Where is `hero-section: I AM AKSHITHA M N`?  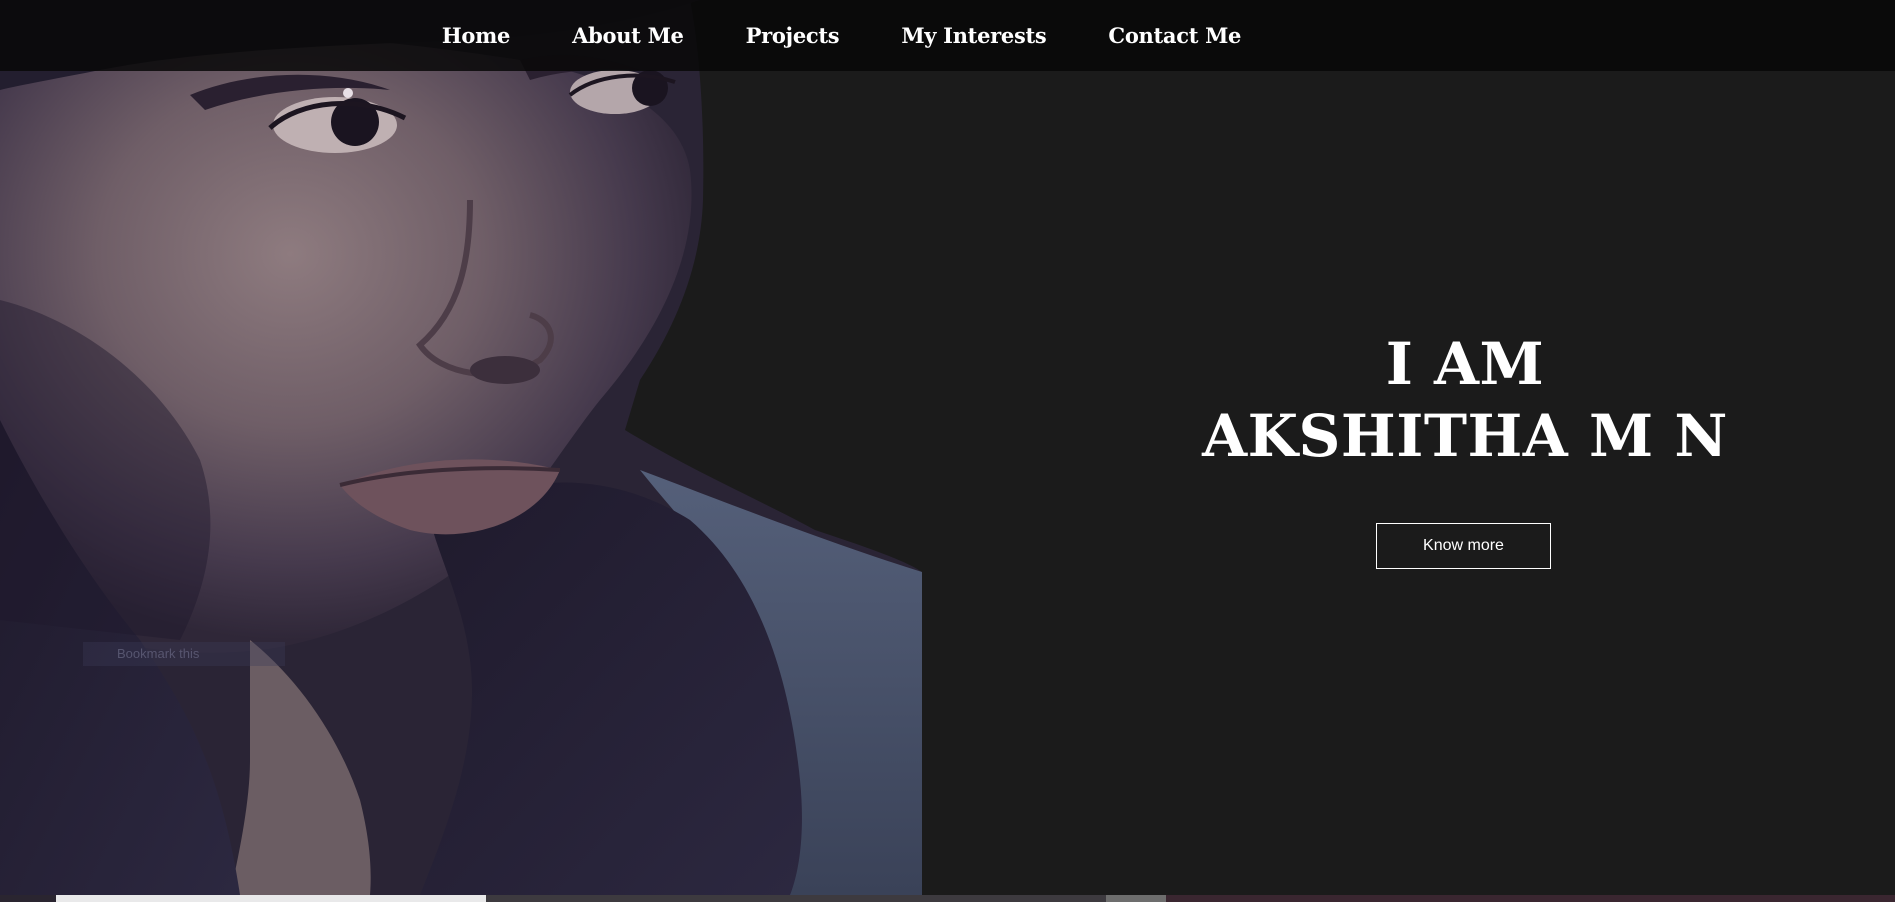 hero-section: I AM AKSHITHA M N is located at coordinates (1465, 400).